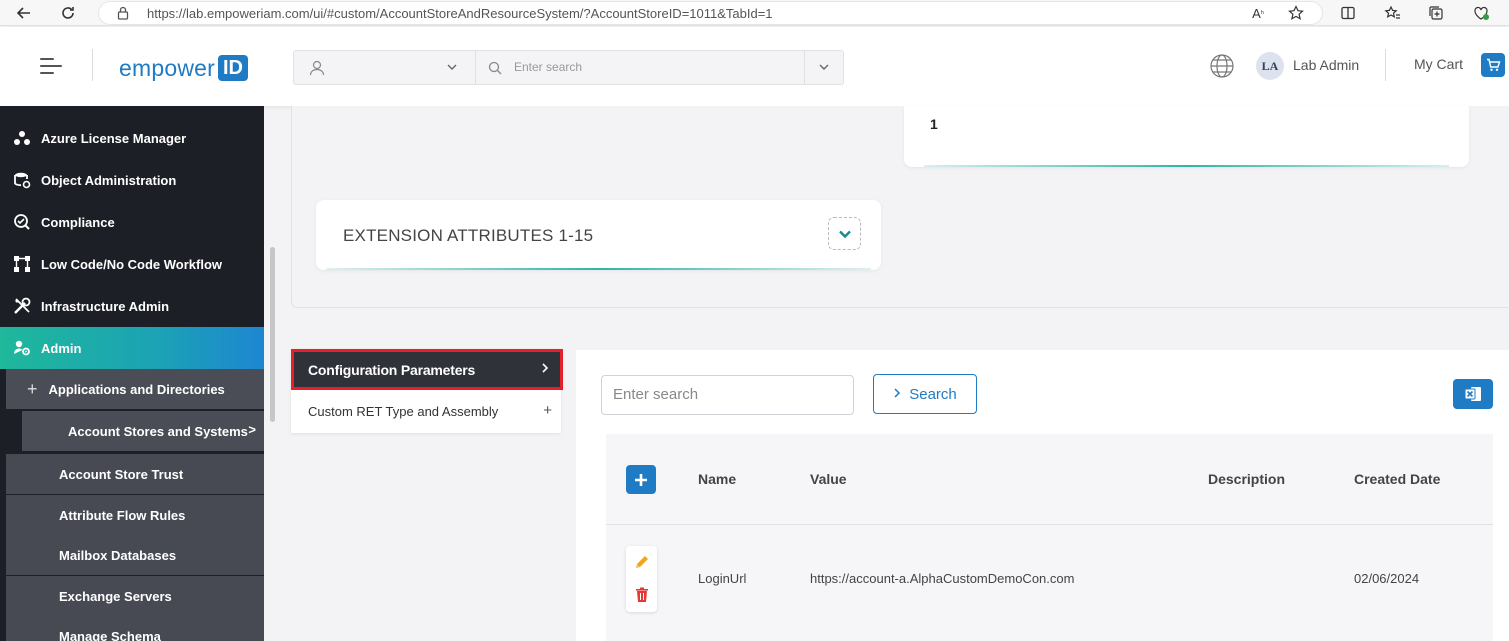 This screenshot has height=641, width=1509. What do you see at coordinates (1222, 66) in the screenshot?
I see `globe-icon` at bounding box center [1222, 66].